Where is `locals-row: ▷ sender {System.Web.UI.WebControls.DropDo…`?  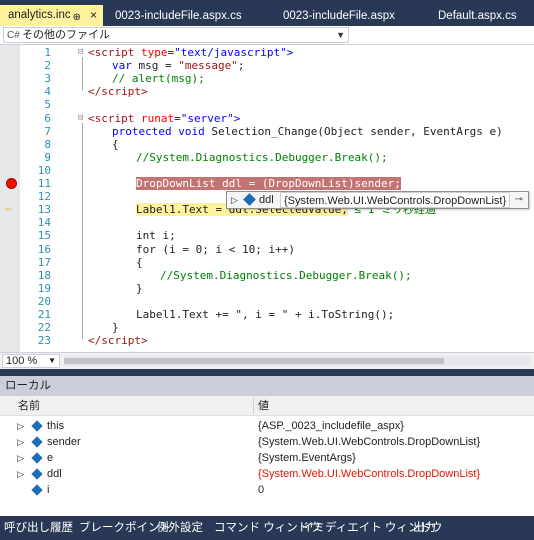 locals-row: ▷ sender {System.Web.UI.WebControls.DropDo… is located at coordinates (267, 442).